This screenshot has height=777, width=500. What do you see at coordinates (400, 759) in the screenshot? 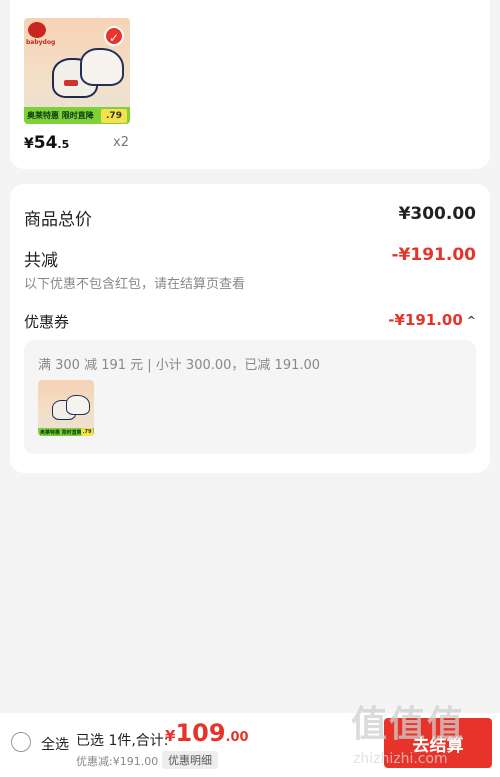
I see `watermark-url: zhizhizhi.com` at bounding box center [400, 759].